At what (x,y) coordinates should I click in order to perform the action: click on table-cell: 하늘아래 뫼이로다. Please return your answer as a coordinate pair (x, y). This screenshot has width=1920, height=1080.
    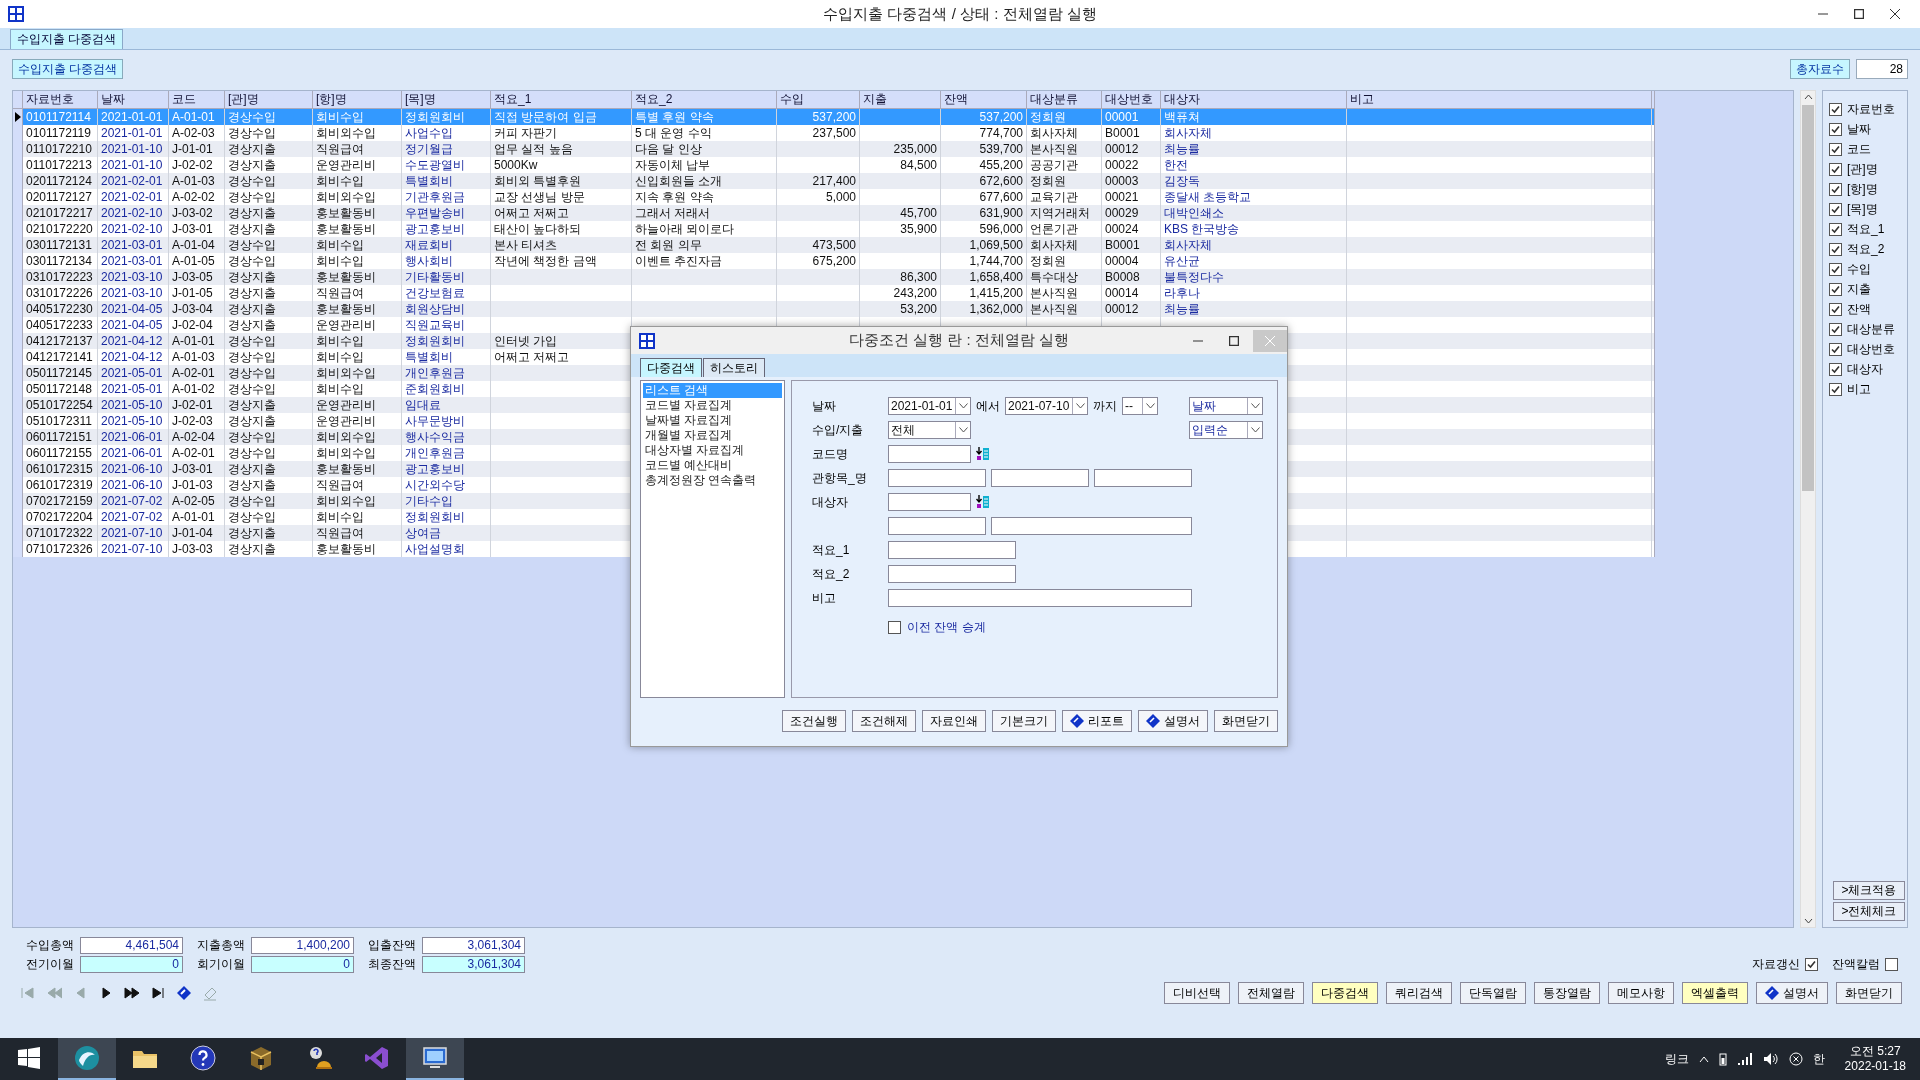
    Looking at the image, I should click on (685, 229).